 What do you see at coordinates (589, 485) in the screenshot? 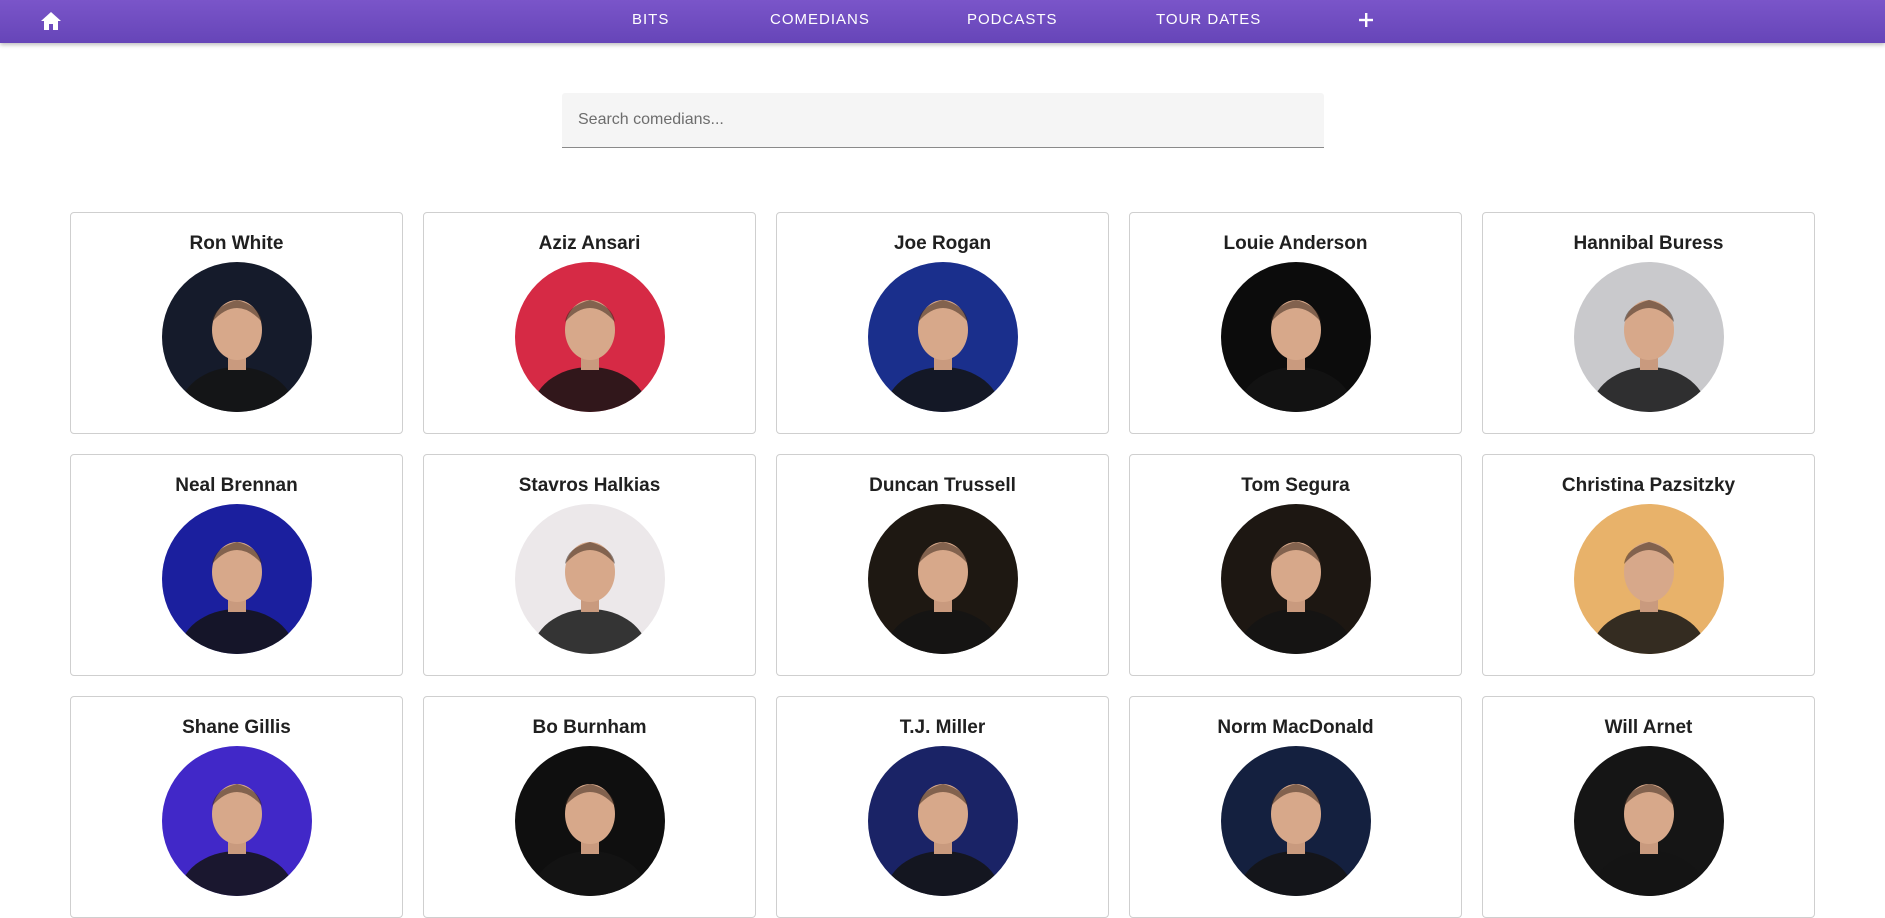
I see `comedian-name: Stavros Halkias` at bounding box center [589, 485].